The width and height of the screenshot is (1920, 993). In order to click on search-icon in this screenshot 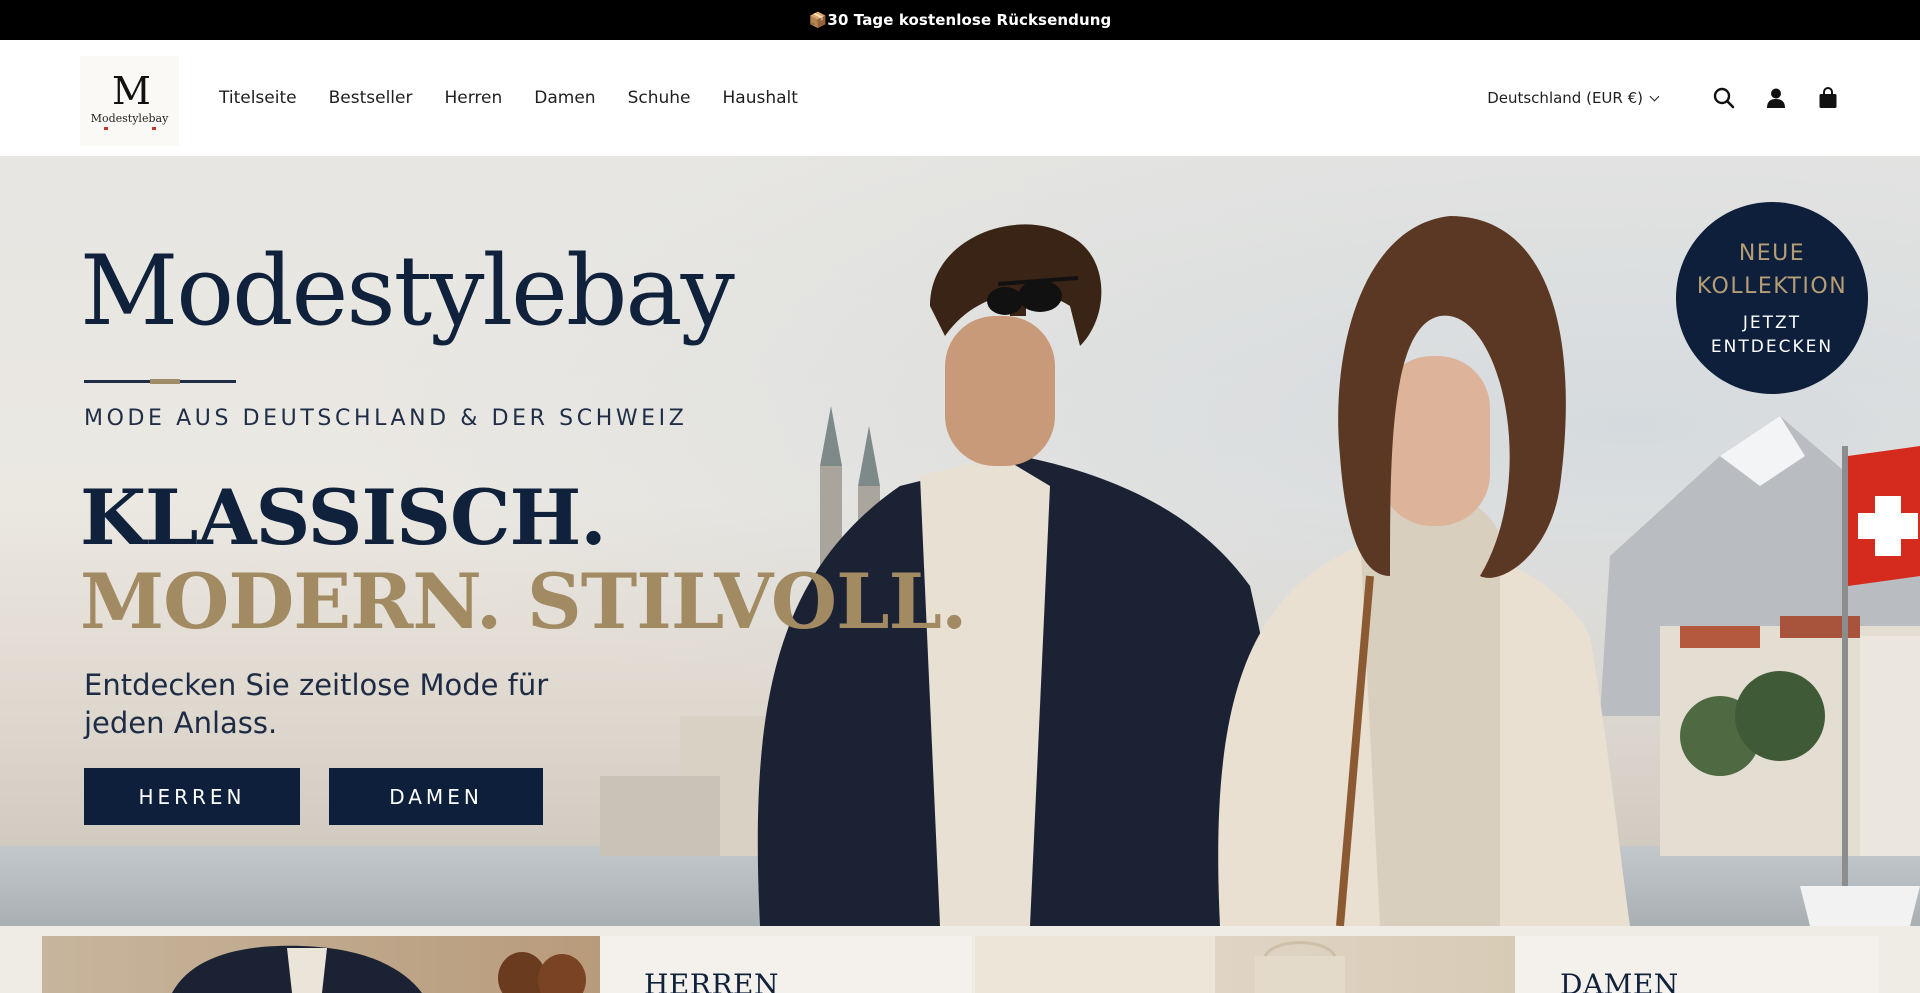, I will do `click(1724, 98)`.